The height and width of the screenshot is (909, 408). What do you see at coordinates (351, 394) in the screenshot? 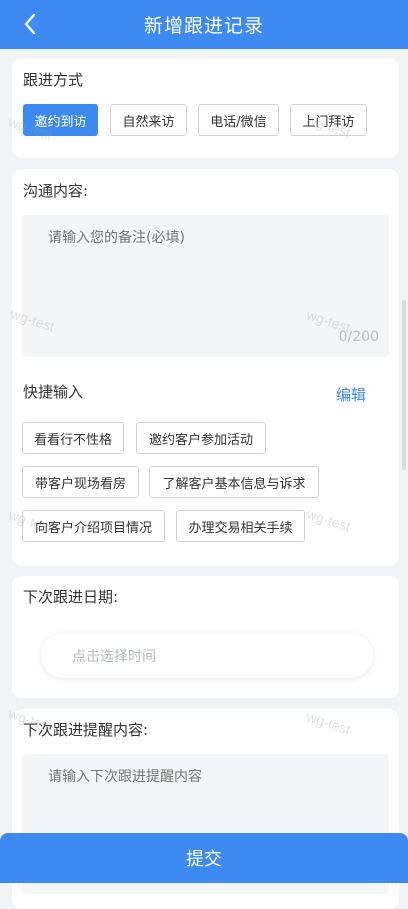
I see `edit-quick-input-link: 编辑` at bounding box center [351, 394].